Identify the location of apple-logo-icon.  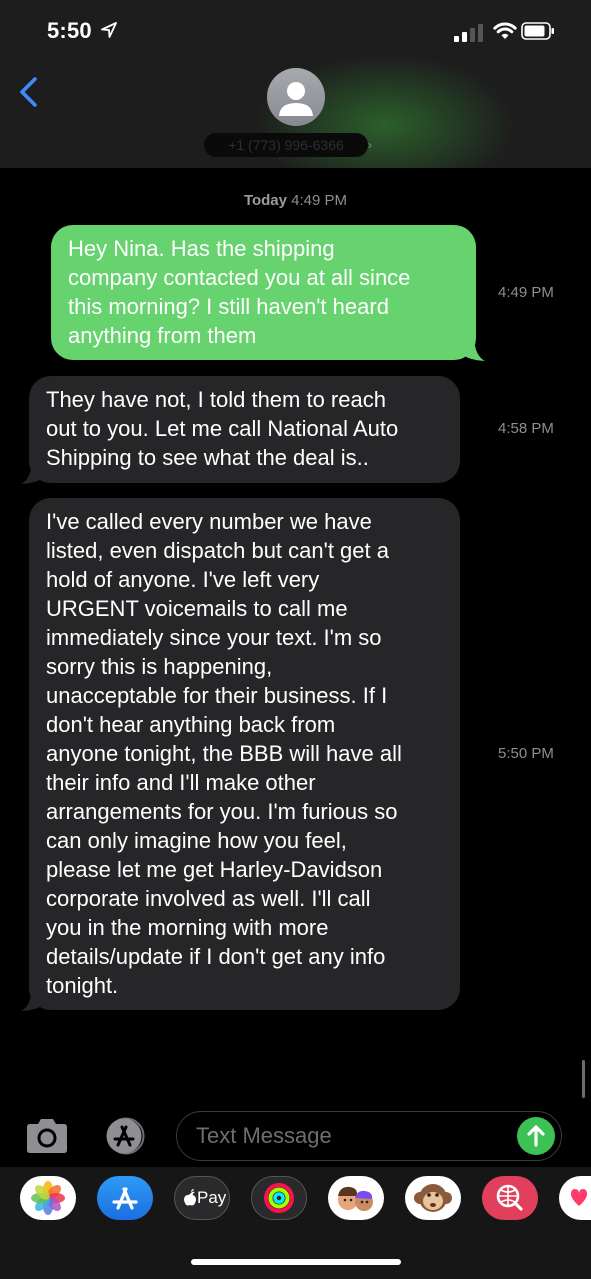
(190, 1197).